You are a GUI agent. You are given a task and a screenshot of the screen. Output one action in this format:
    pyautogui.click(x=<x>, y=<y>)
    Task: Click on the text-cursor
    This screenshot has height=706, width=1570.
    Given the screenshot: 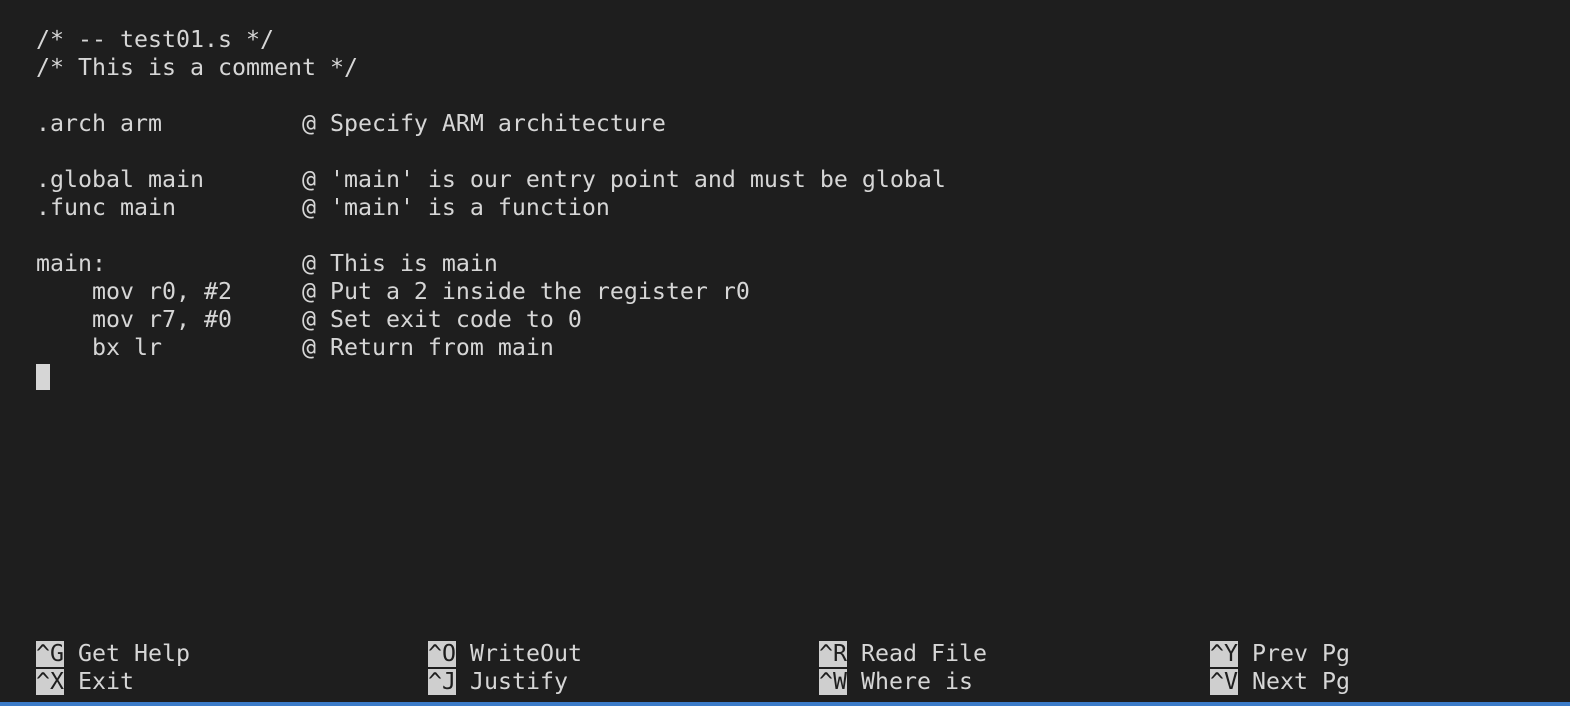 What is the action you would take?
    pyautogui.click(x=43, y=376)
    